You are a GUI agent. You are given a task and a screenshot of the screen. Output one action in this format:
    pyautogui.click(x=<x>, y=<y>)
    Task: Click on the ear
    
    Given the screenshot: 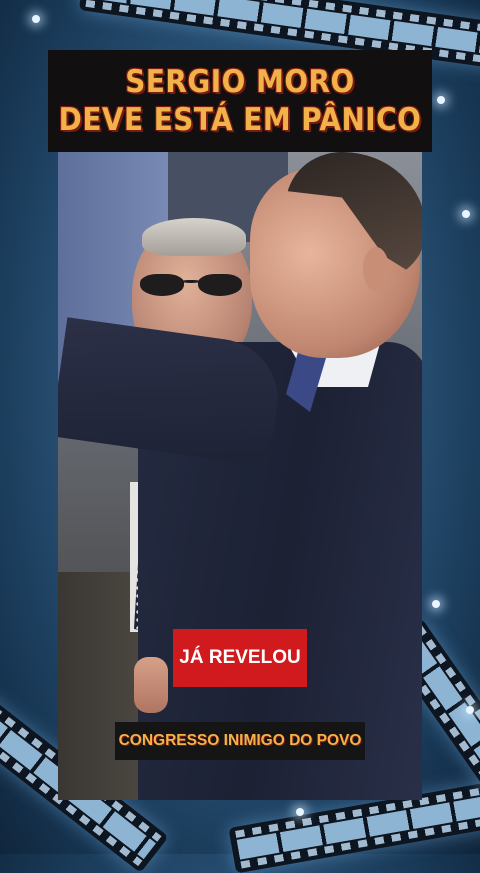 What is the action you would take?
    pyautogui.click(x=376, y=269)
    